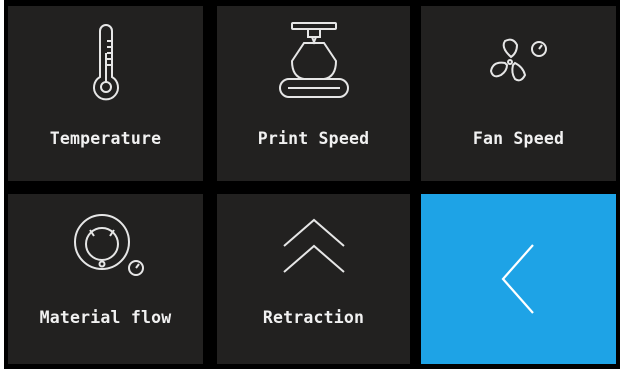 This screenshot has width=624, height=369. I want to click on double-chevron-up-icon, so click(313, 247).